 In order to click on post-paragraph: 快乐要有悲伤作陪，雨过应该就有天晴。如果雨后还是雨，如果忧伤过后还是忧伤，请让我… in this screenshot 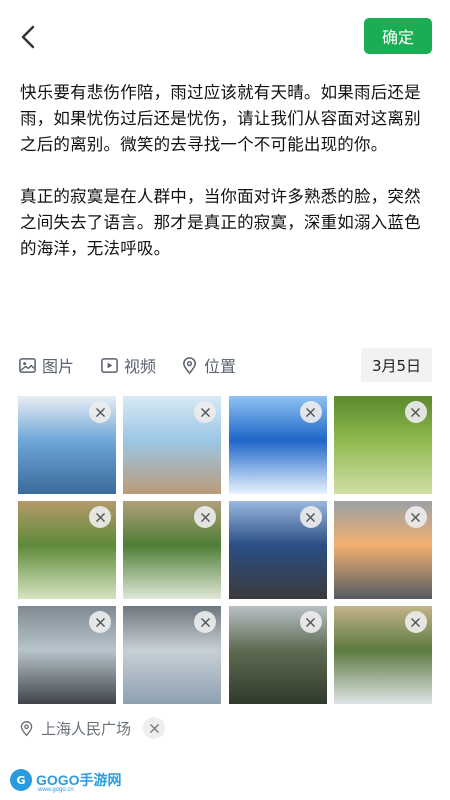, I will do `click(220, 118)`.